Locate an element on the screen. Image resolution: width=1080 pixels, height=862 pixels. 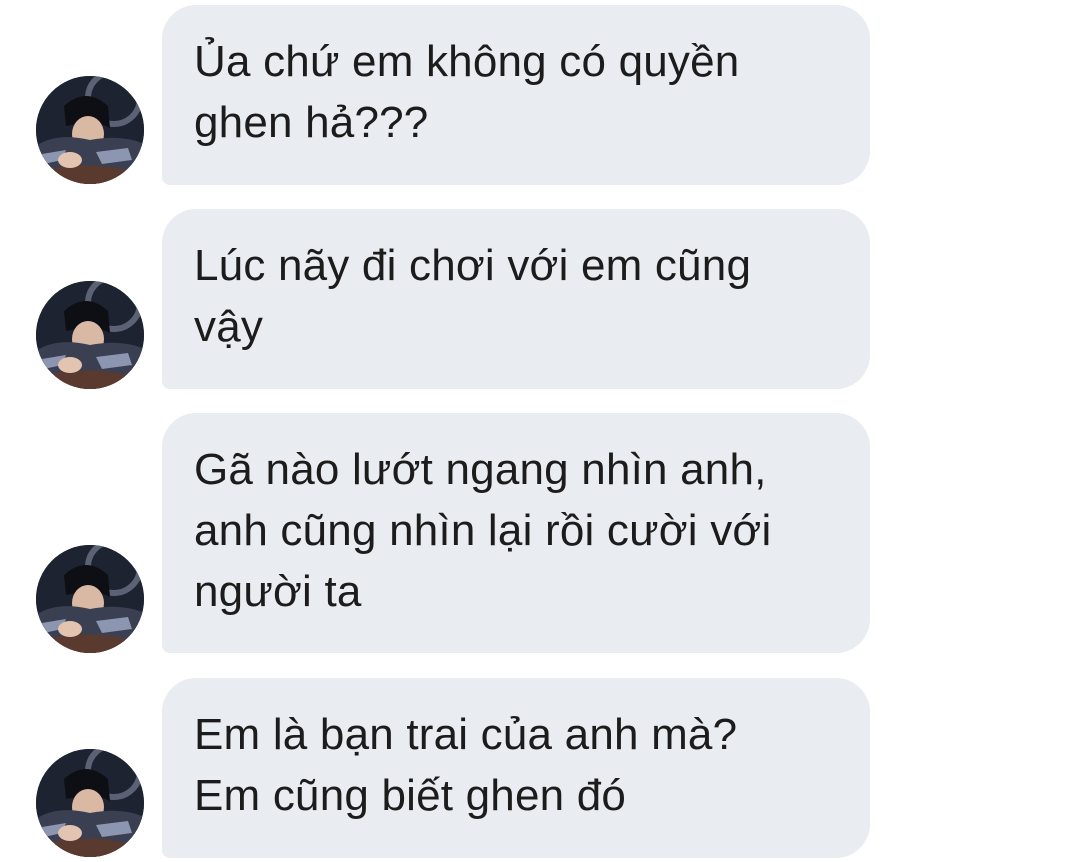
message-text-line: Gã nào lướt ngang nhìn anh, is located at coordinates (480, 469).